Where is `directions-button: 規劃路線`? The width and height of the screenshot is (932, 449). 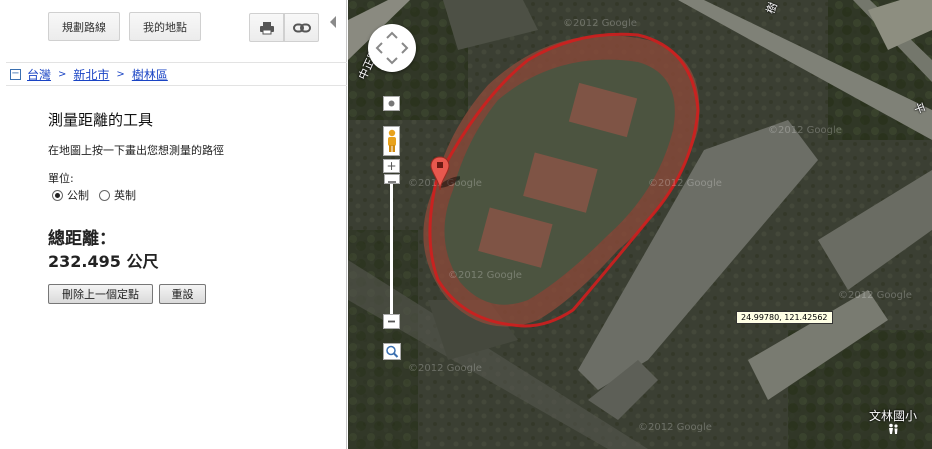
directions-button: 規劃路線 is located at coordinates (84, 26).